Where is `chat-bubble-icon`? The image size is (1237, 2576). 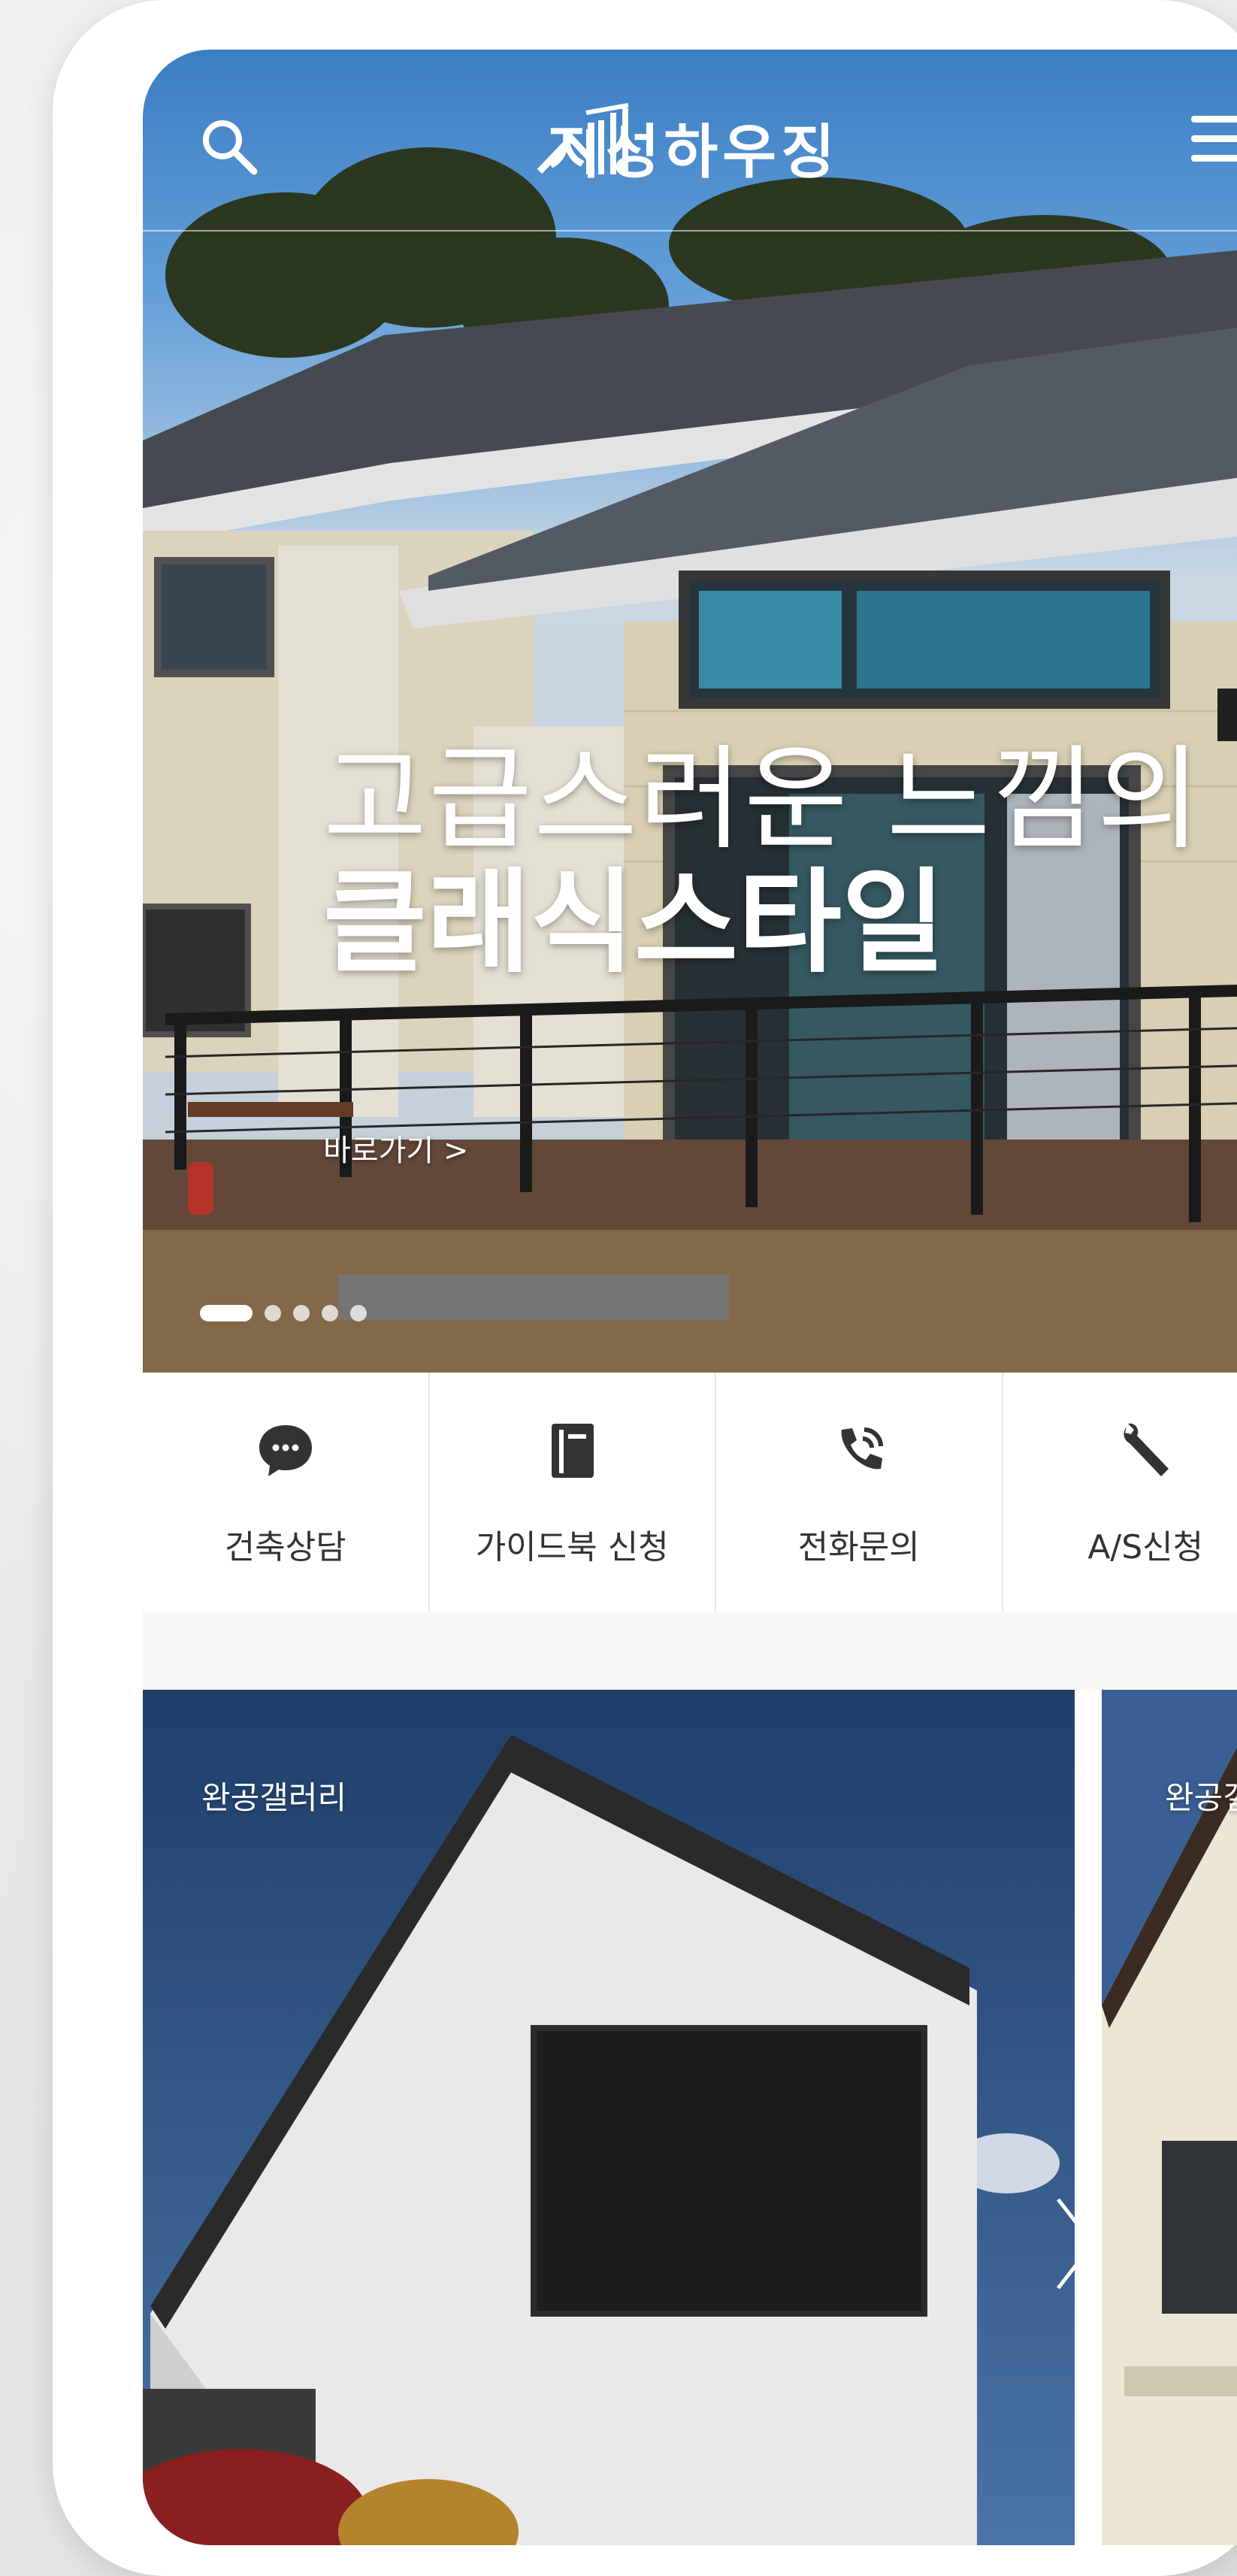
chat-bubble-icon is located at coordinates (285, 1450).